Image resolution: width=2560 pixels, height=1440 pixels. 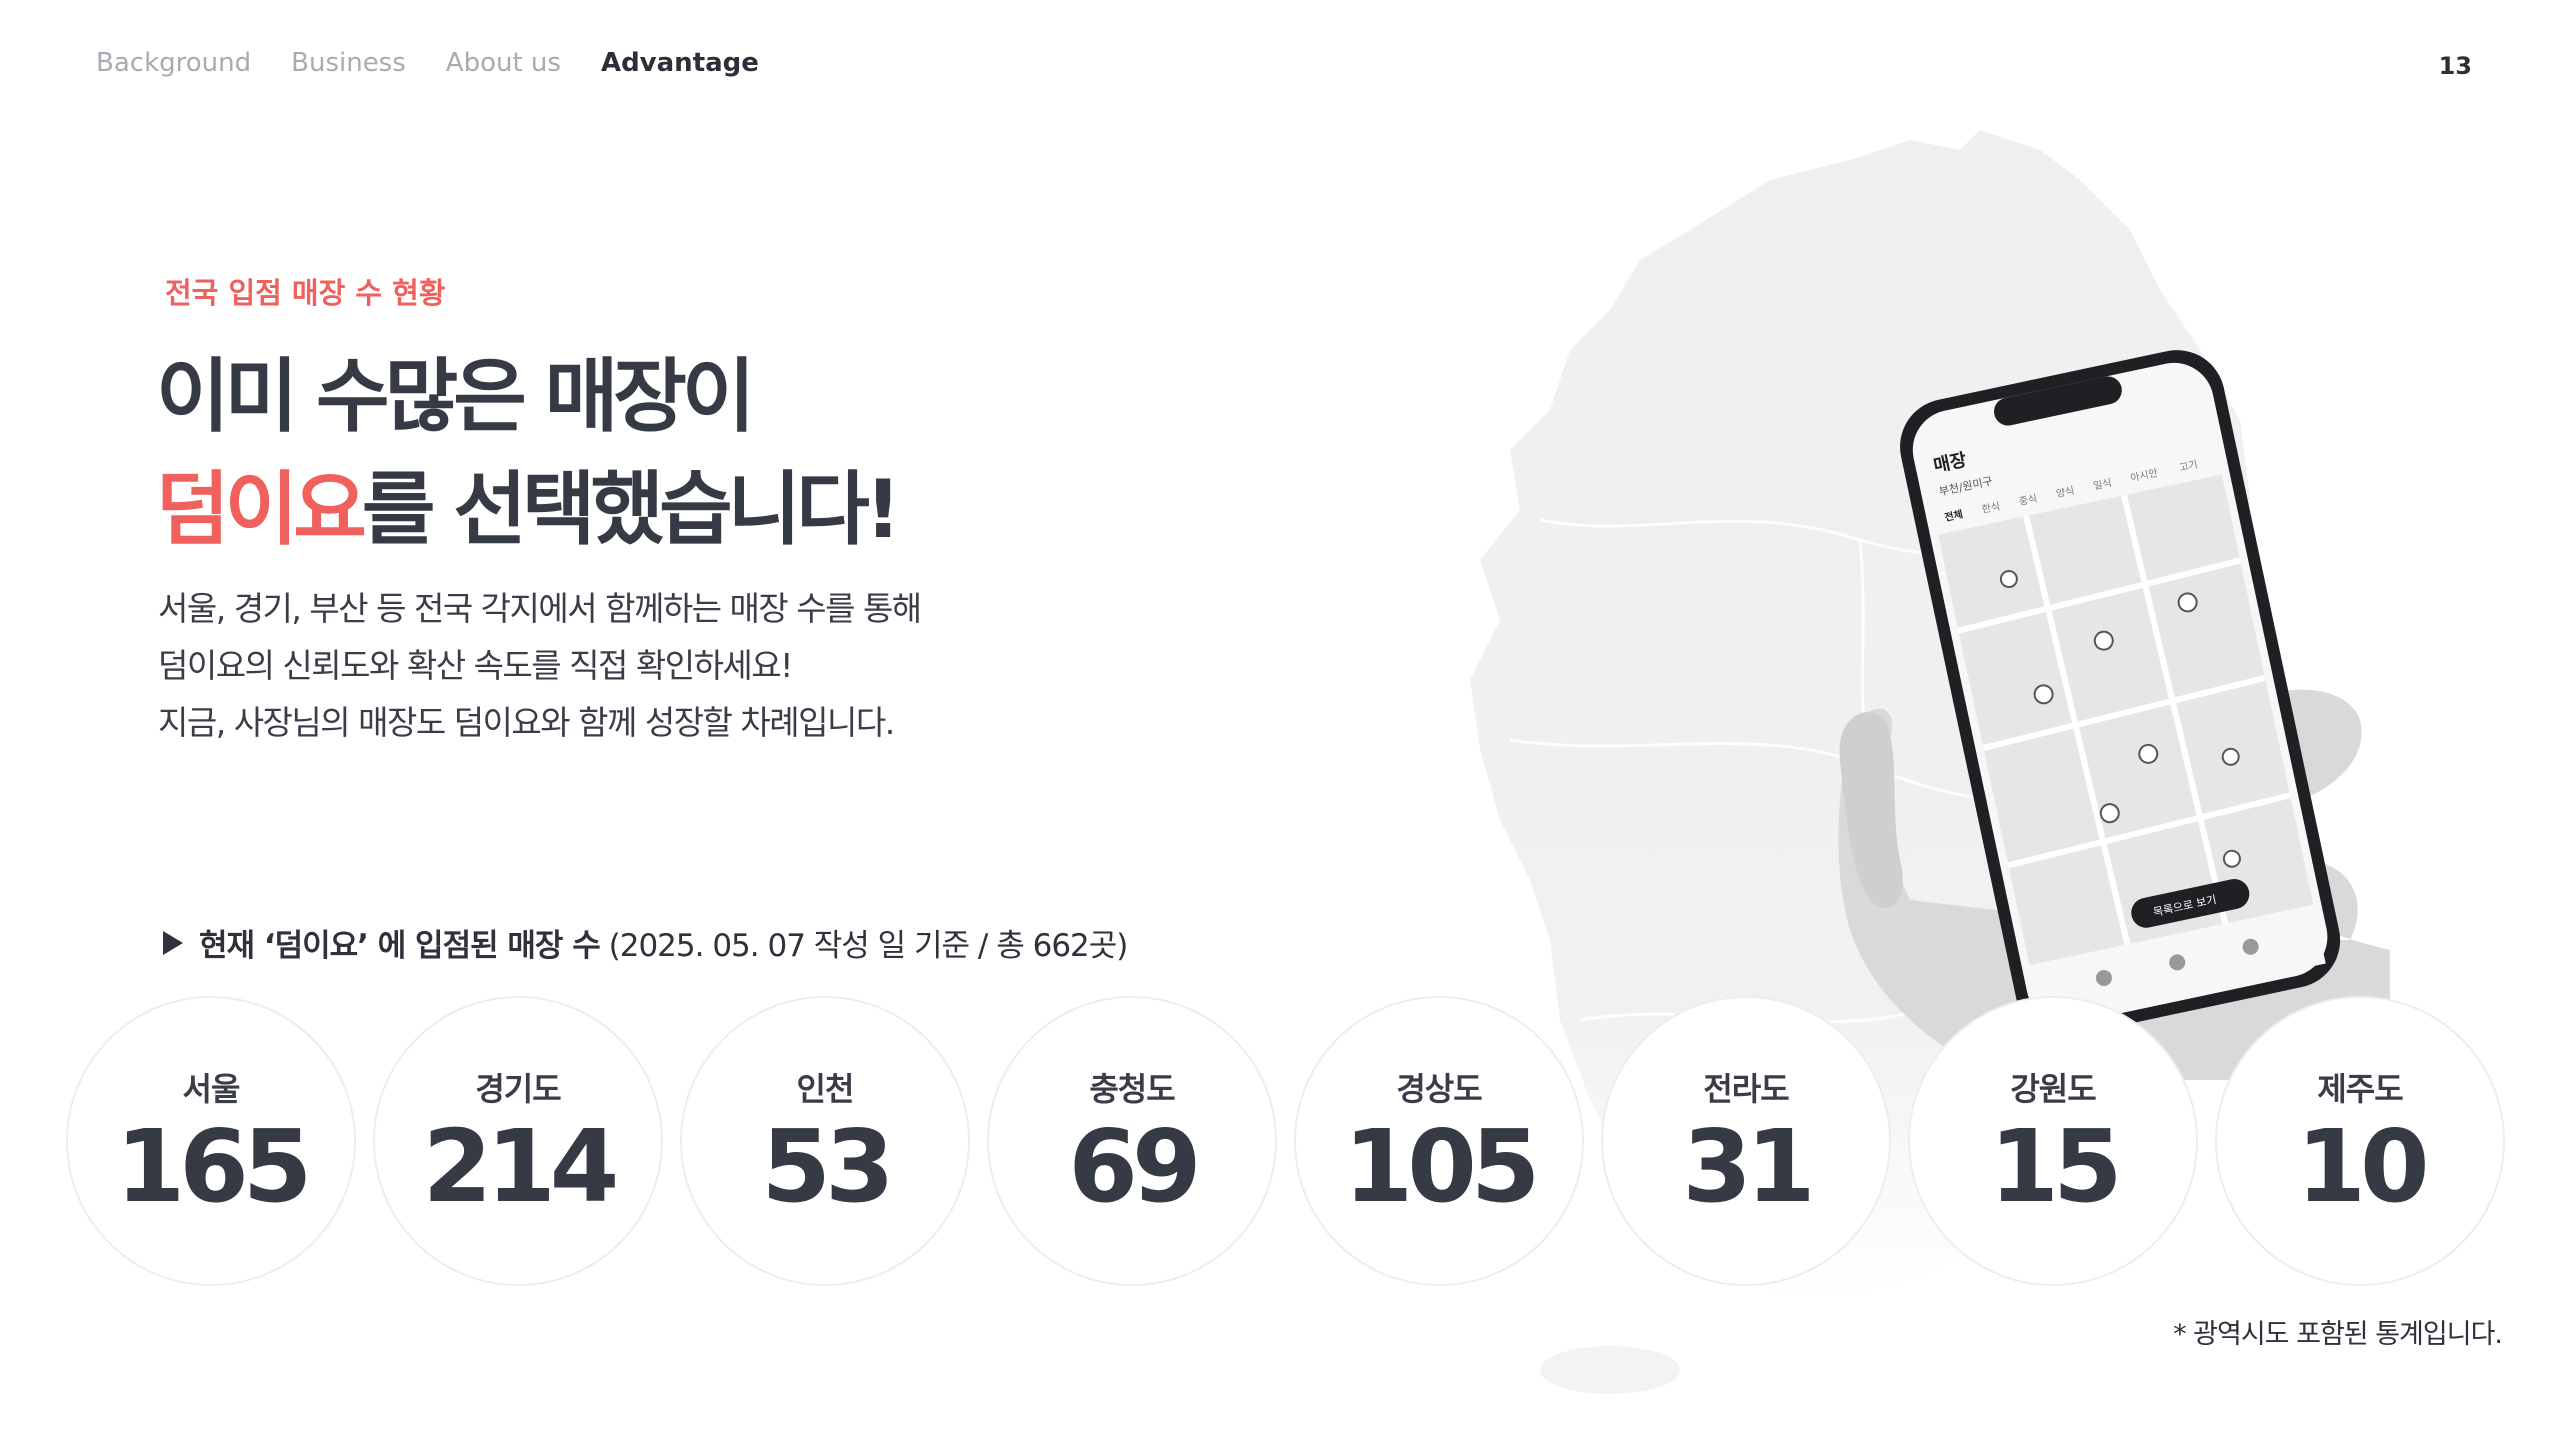 I want to click on stat-incheon: 인천 53, so click(x=825, y=1141).